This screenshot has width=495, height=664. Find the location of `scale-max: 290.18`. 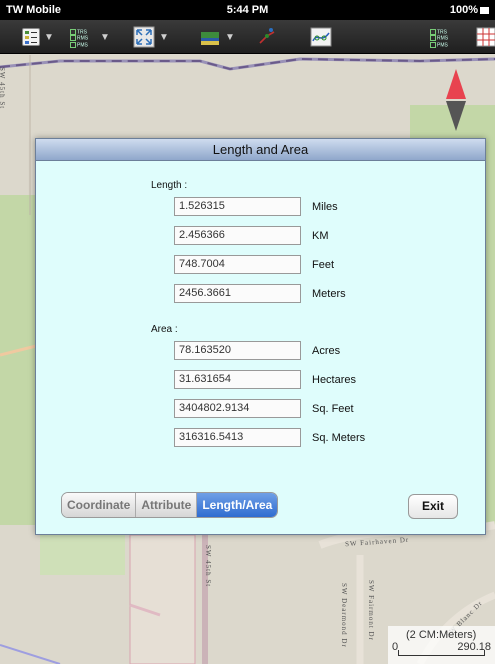

scale-max: 290.18 is located at coordinates (474, 647).